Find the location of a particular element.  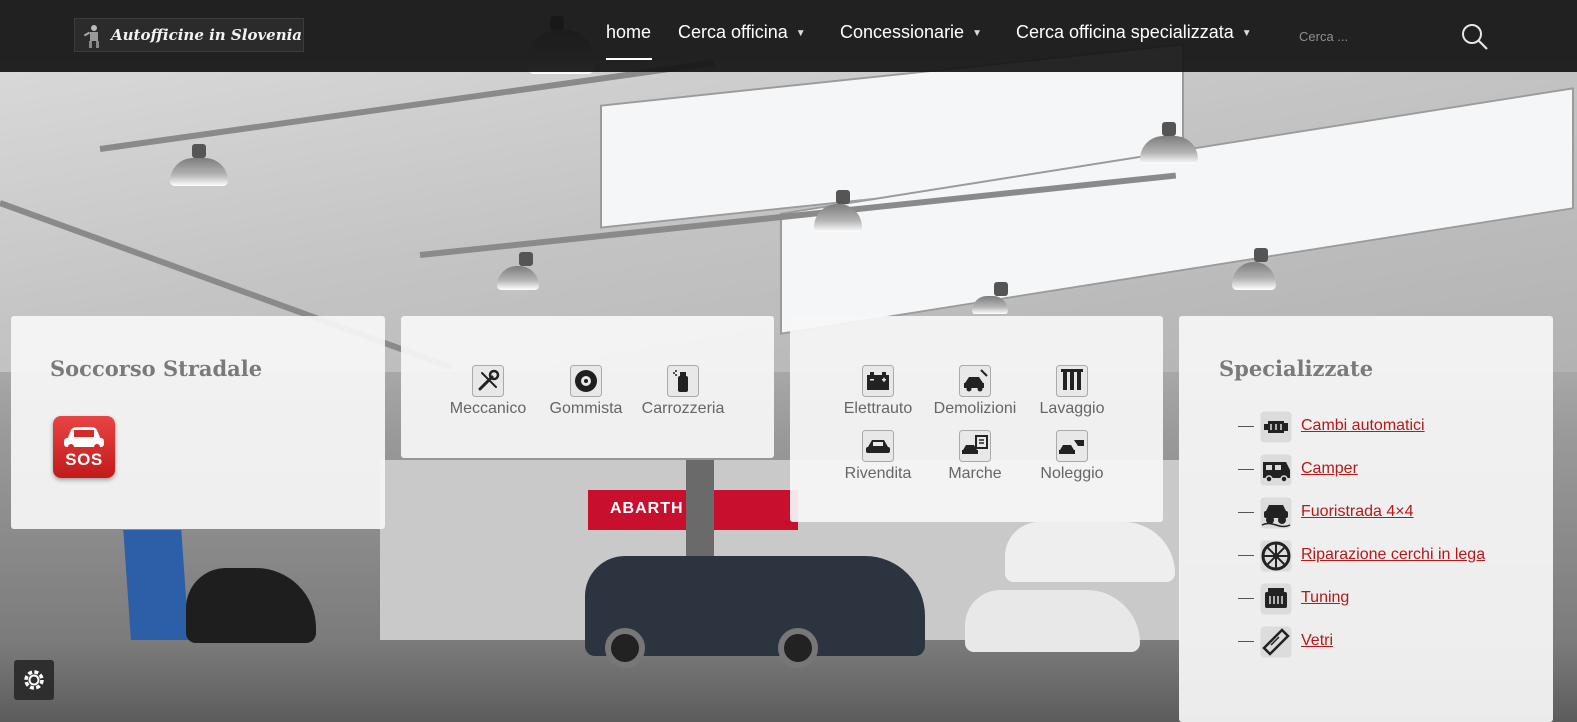

nav-concessionarie: Concessionarie ▼ is located at coordinates (911, 32).